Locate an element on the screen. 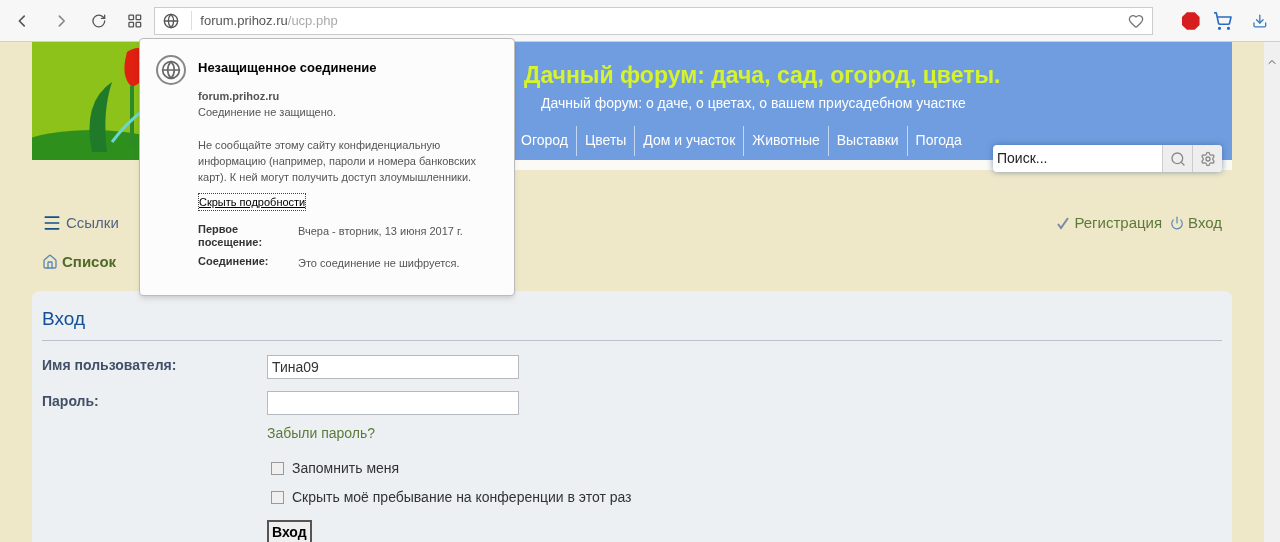 This screenshot has width=1280, height=542. scrollbar is located at coordinates (1272, 292).